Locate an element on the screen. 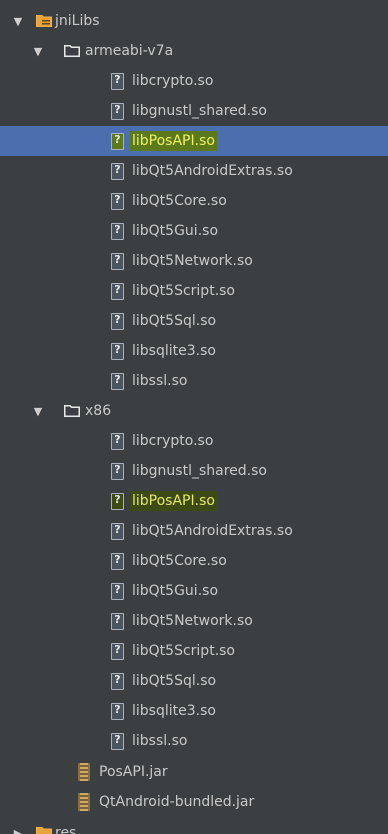  tree-node-jnilibs: ▼ jniLibs is located at coordinates (194, 21).